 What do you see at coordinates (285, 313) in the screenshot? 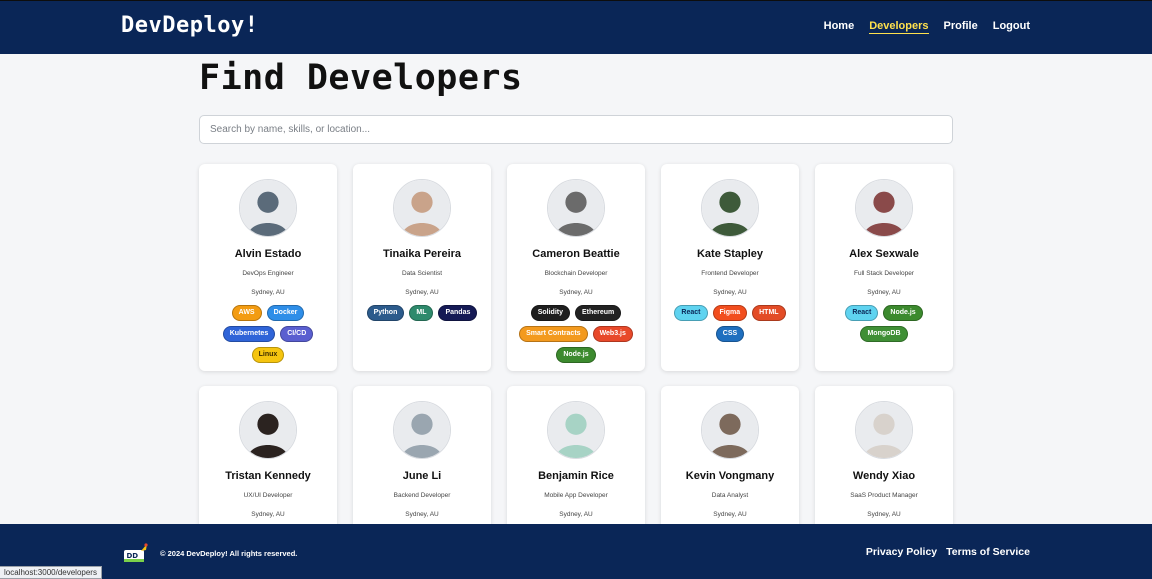
I see `skill-tag: Docker` at bounding box center [285, 313].